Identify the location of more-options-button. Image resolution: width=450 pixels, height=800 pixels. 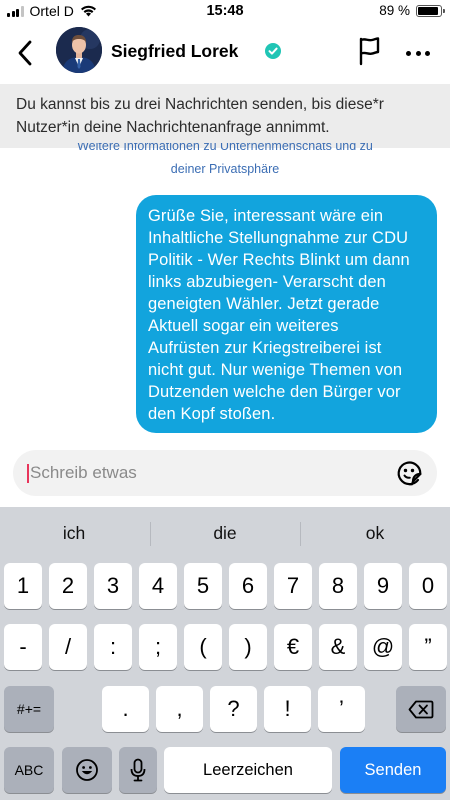
(418, 53).